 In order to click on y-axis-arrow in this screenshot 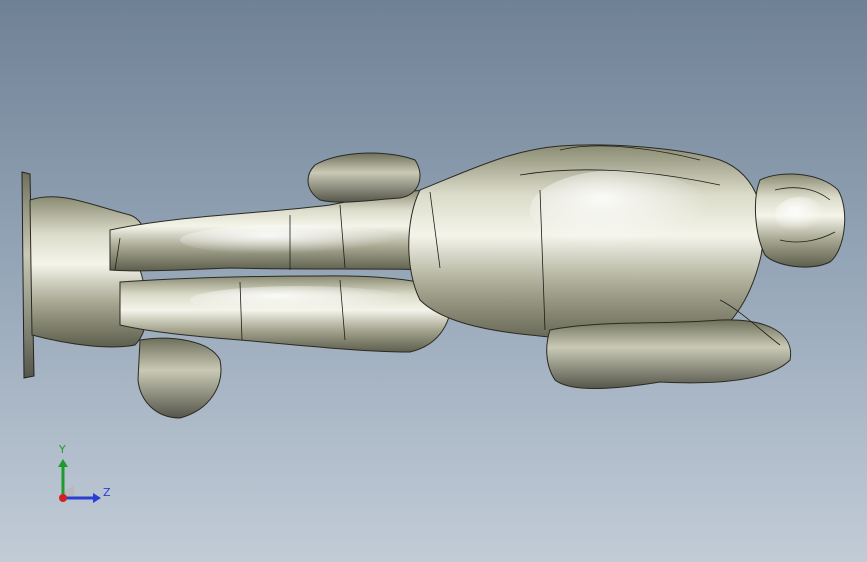, I will do `click(63, 463)`.